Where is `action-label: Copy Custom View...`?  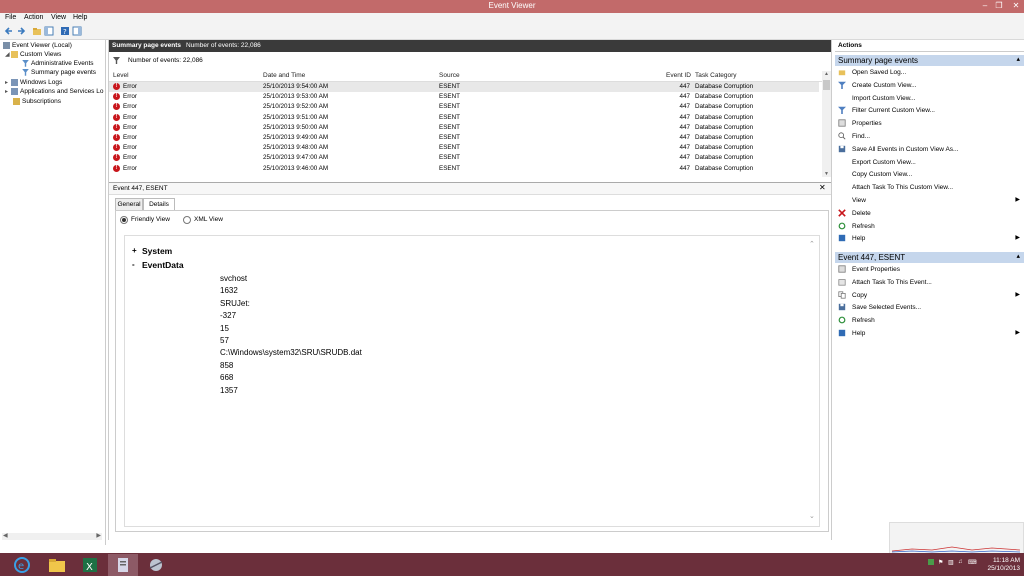 action-label: Copy Custom View... is located at coordinates (882, 175).